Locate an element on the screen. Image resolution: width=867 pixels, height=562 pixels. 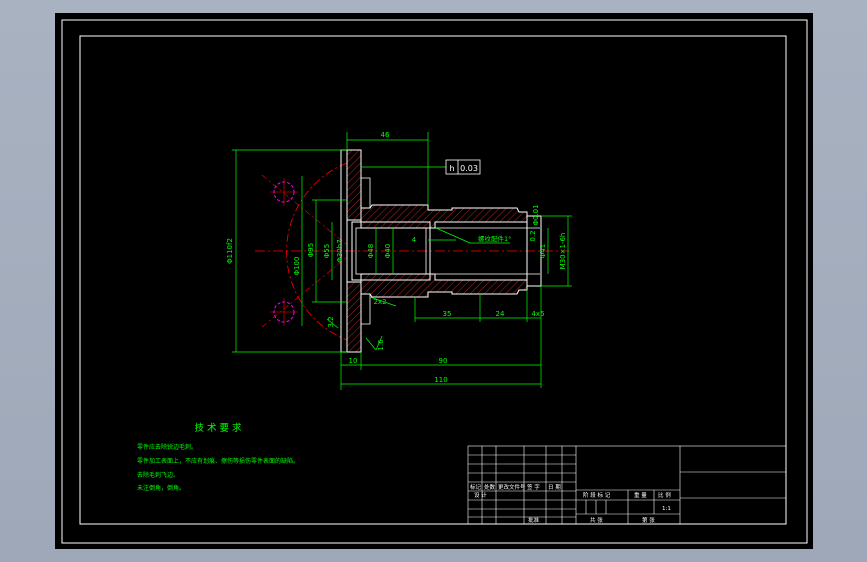
note-item: 零件应去除锐边毛刺。 is located at coordinates (167, 447).